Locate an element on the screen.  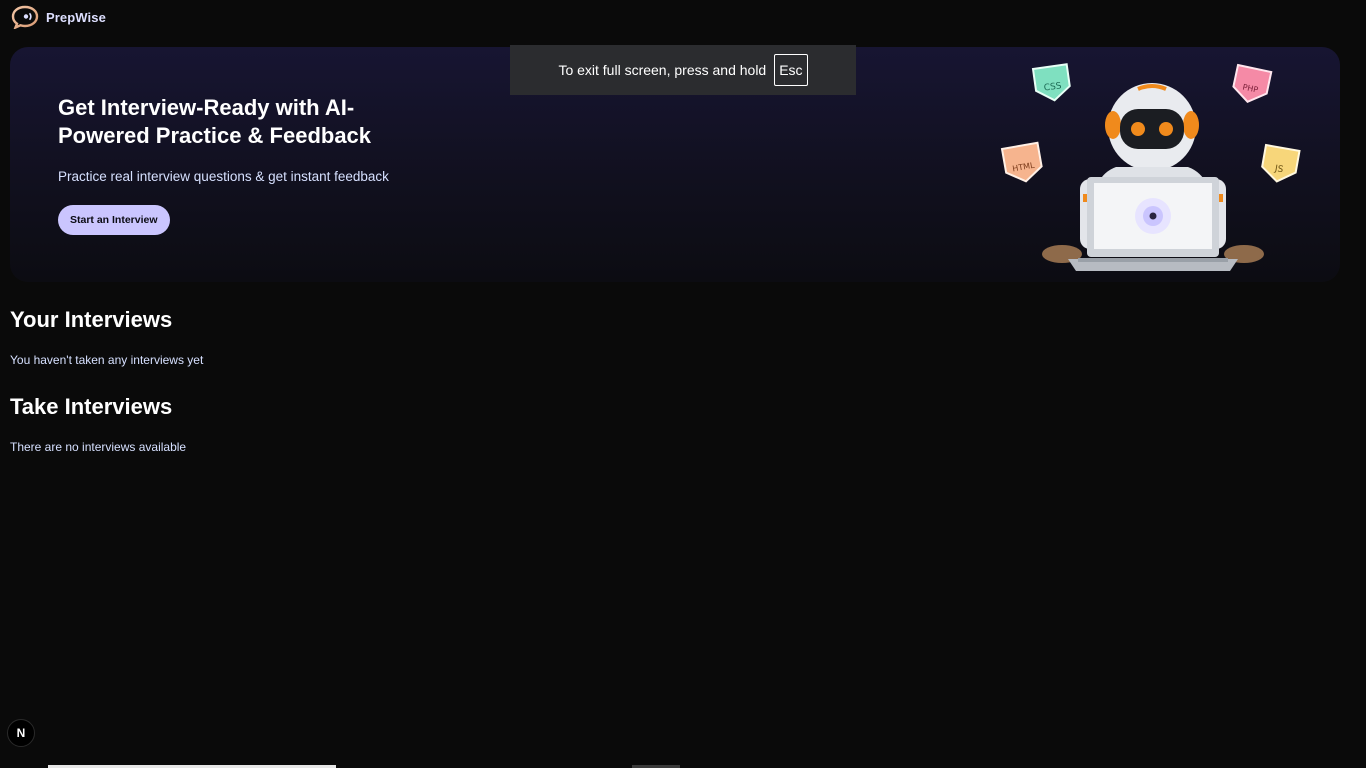
php-badge: PHP is located at coordinates (1252, 83).